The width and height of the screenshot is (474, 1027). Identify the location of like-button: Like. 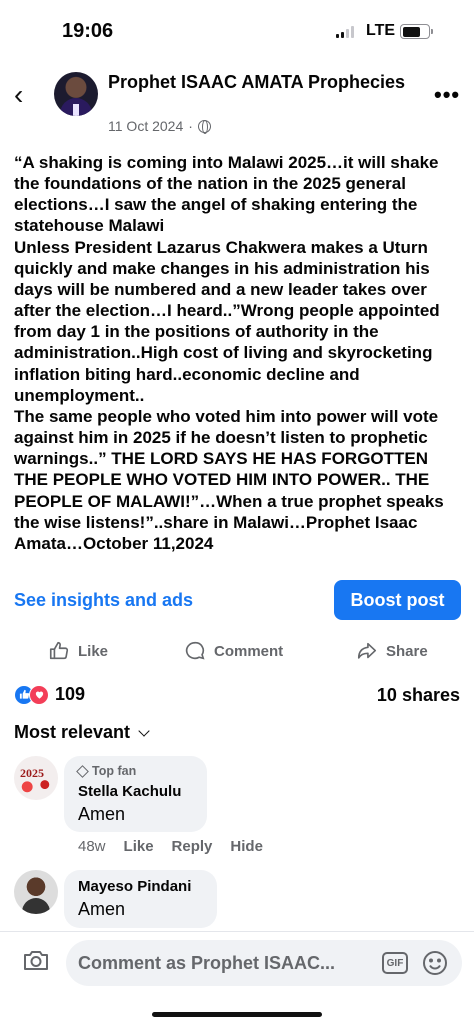
(78, 651).